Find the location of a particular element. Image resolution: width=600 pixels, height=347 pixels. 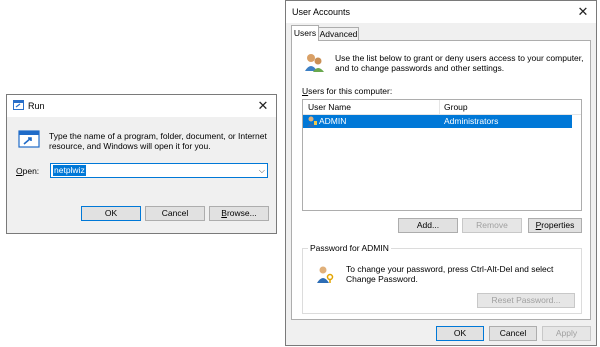

tab-advanced: Advanced is located at coordinates (339, 34).